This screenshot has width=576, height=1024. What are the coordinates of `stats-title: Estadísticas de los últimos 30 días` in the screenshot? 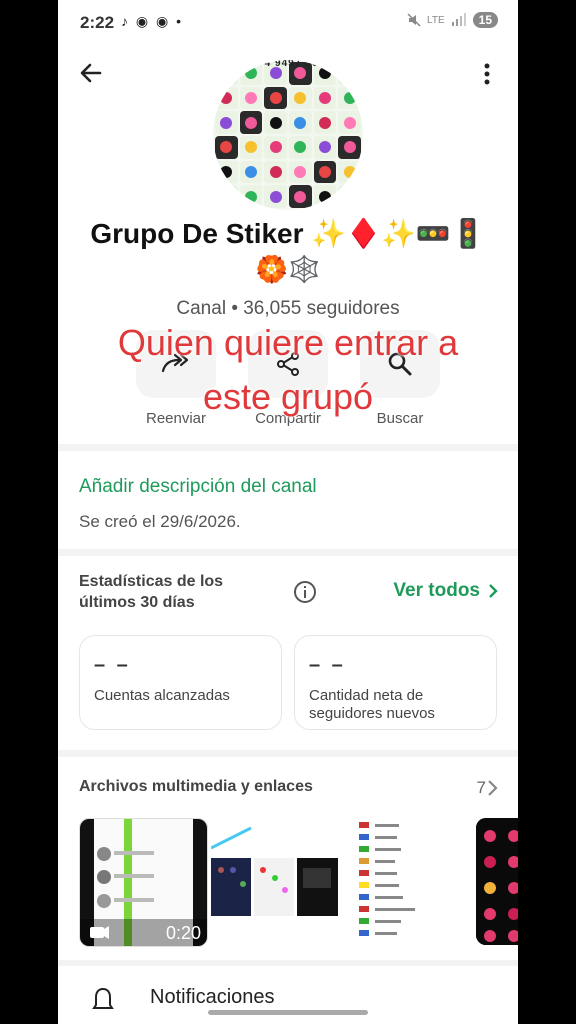 It's located at (151, 592).